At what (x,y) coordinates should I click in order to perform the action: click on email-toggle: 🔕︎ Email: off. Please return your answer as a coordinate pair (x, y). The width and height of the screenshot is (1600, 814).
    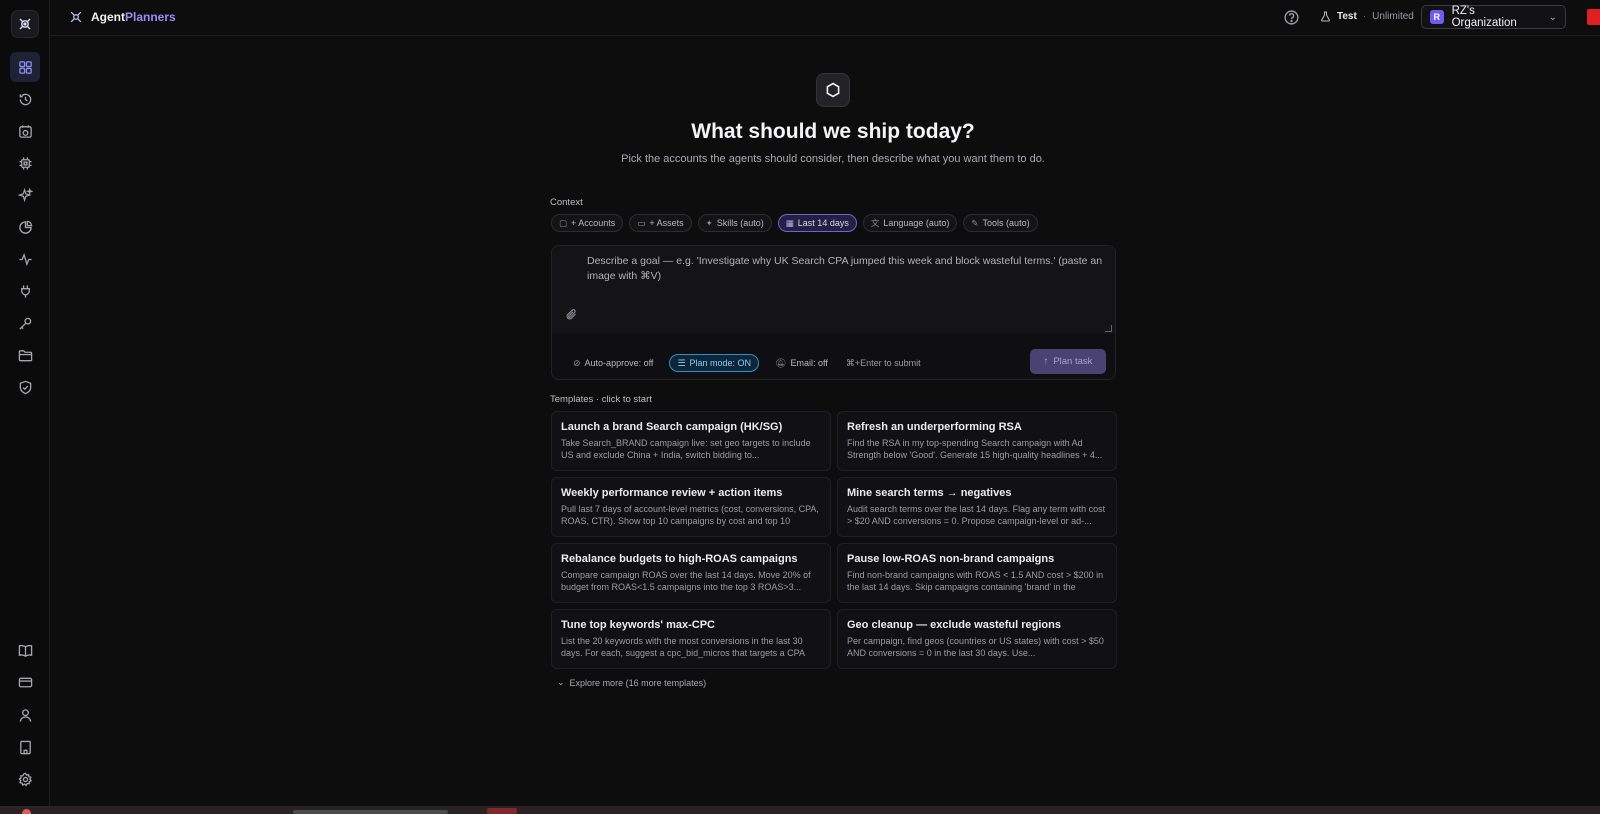
    Looking at the image, I should click on (801, 363).